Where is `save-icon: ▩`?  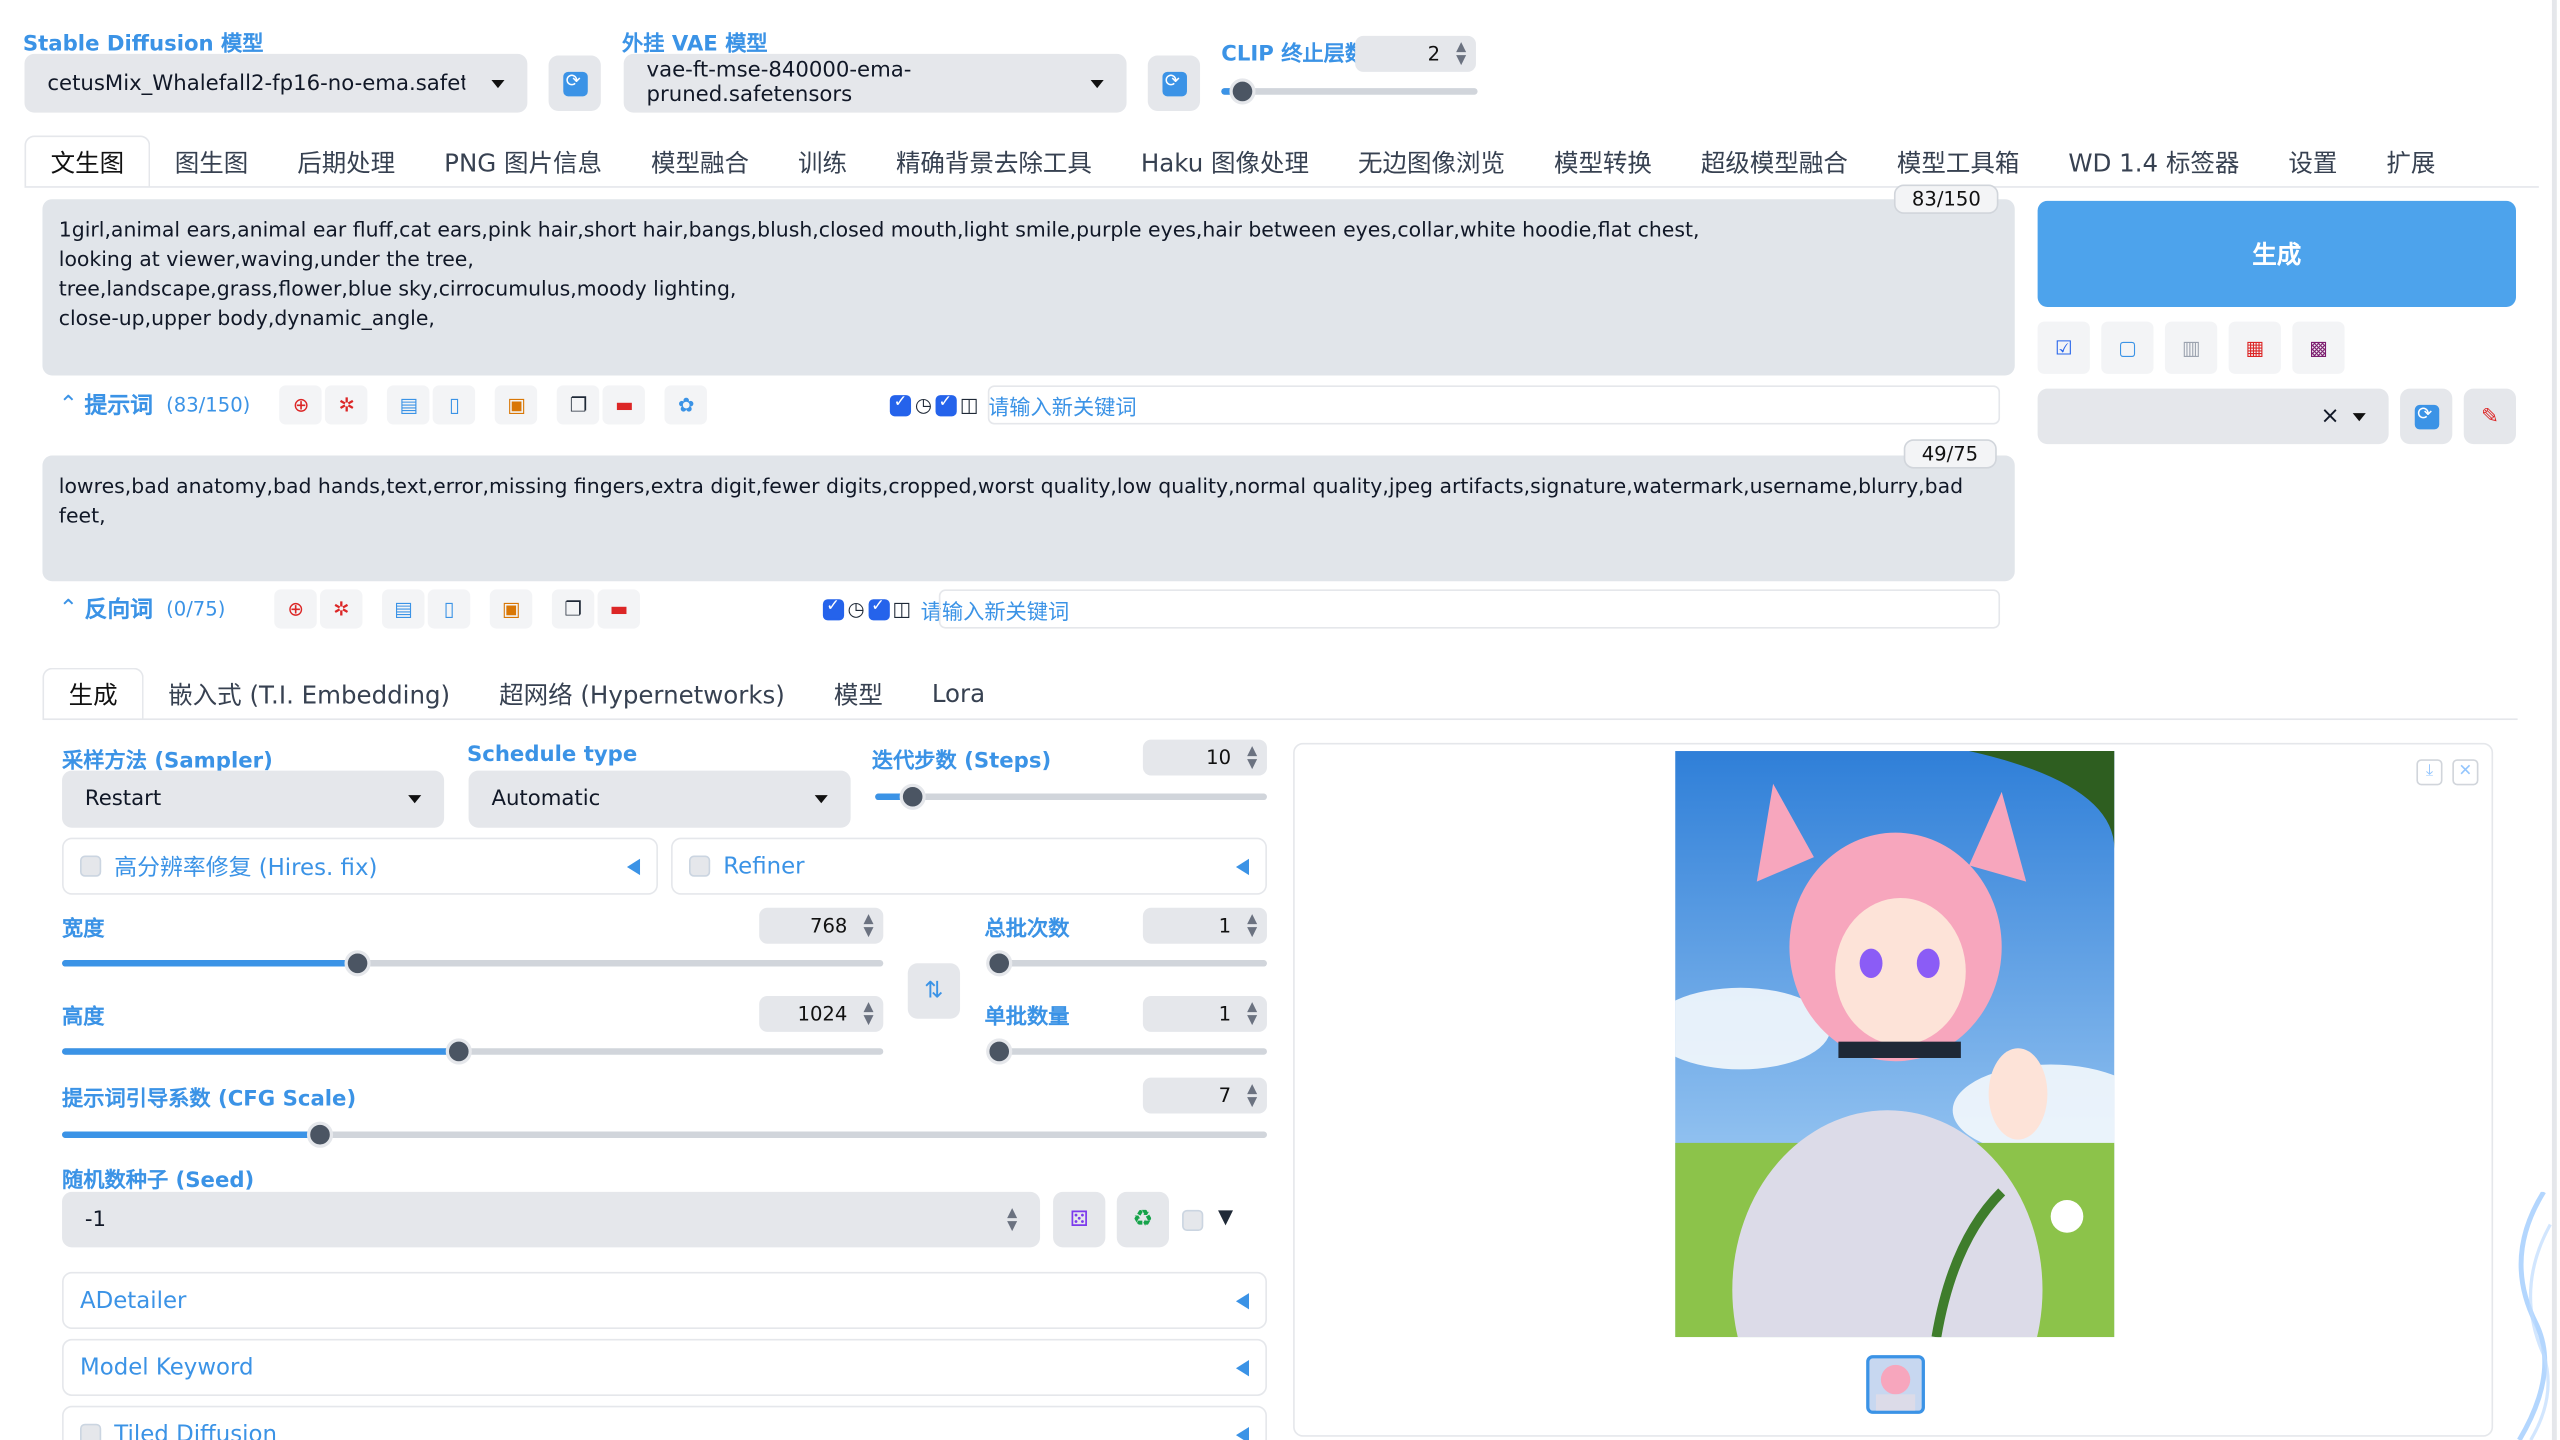 save-icon: ▩ is located at coordinates (2318, 347).